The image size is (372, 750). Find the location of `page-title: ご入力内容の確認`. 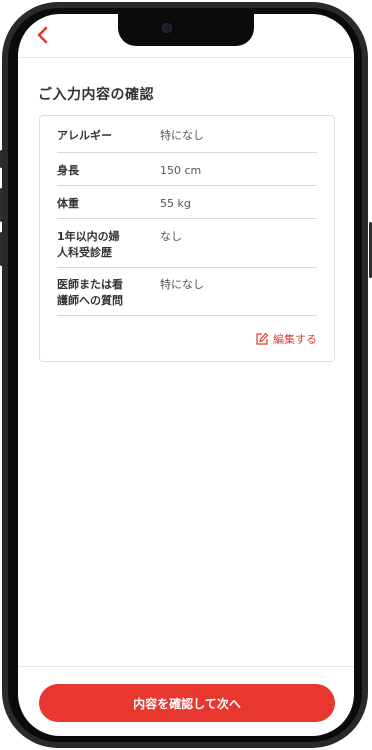

page-title: ご入力内容の確認 is located at coordinates (96, 95).